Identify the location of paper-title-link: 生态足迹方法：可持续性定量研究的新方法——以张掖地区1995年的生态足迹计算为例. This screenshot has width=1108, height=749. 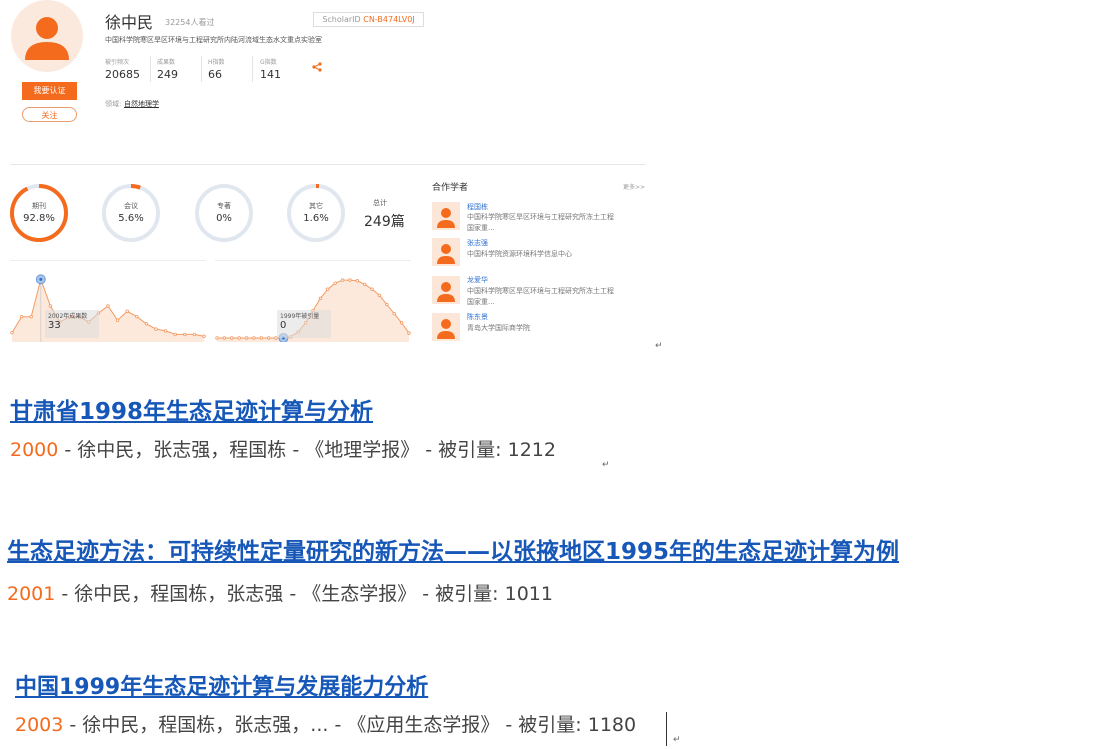
(453, 549).